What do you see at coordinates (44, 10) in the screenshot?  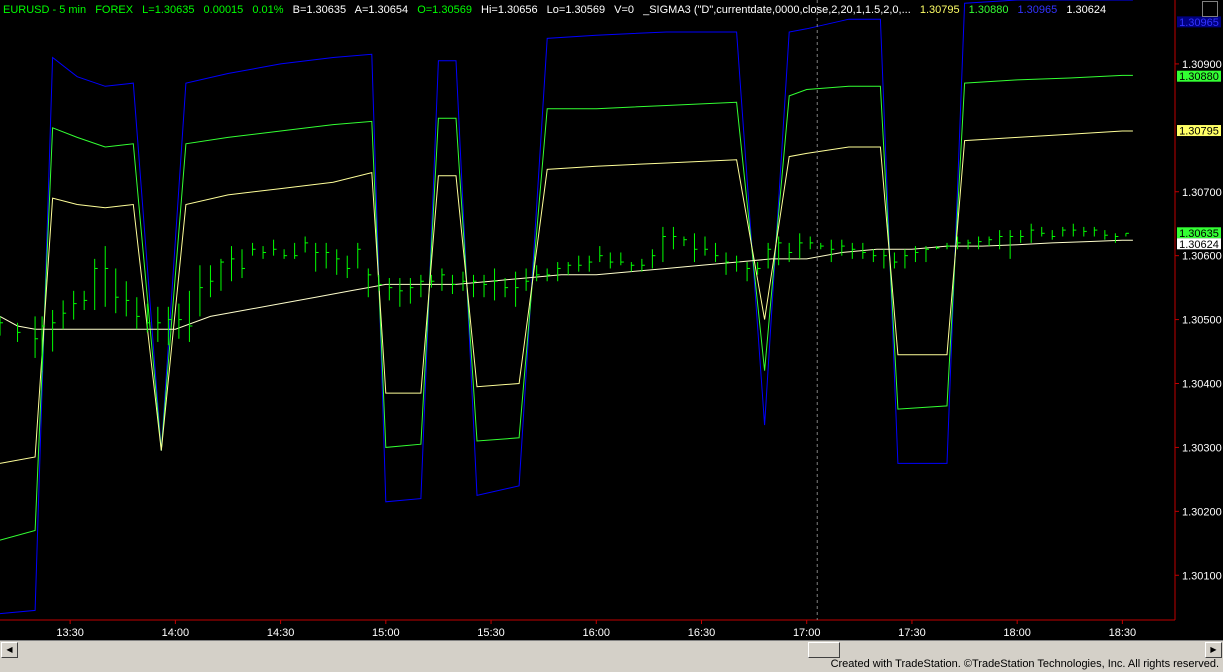 I see `symbol: EURUSD - 5 min` at bounding box center [44, 10].